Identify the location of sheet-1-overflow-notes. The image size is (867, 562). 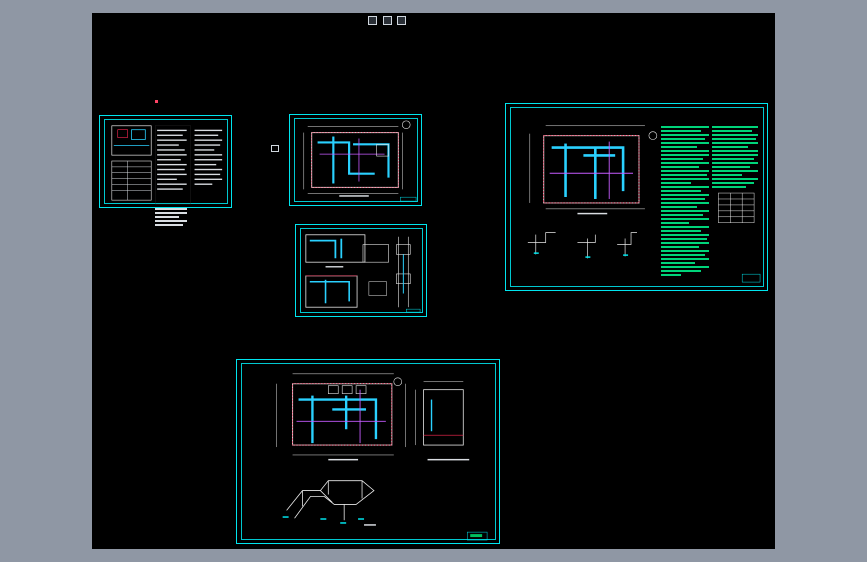
(171, 218).